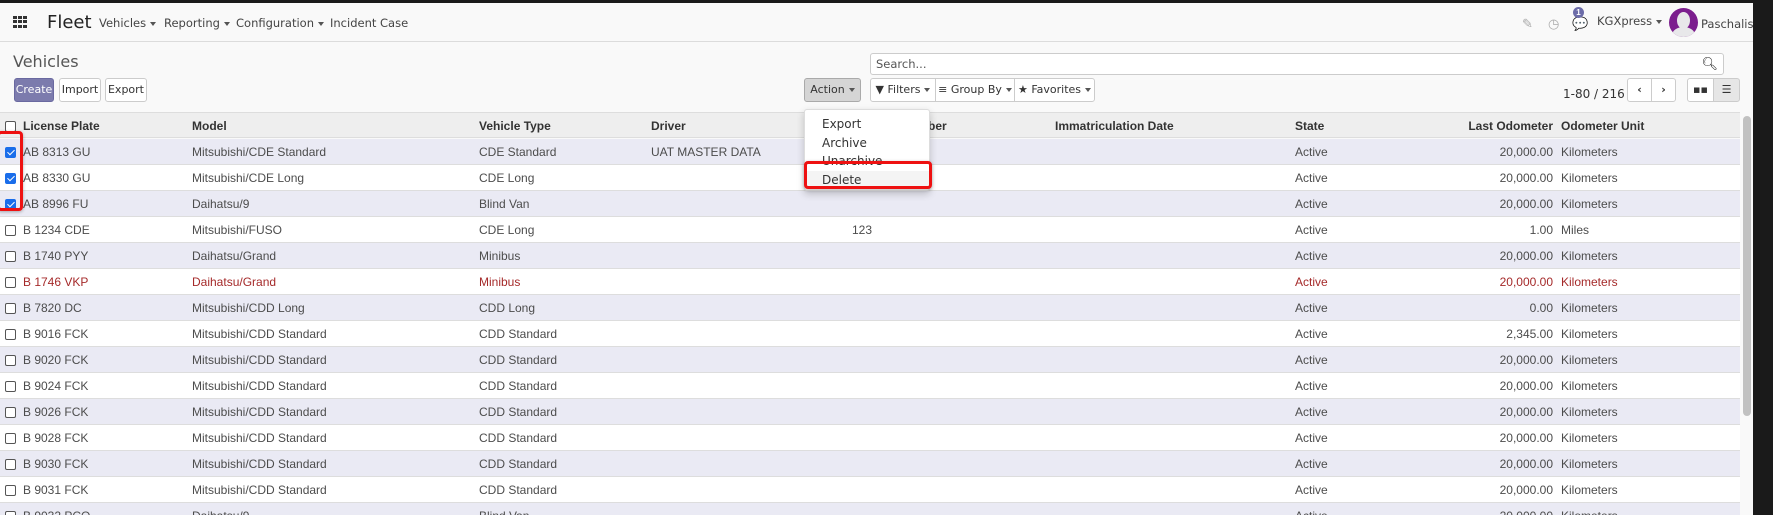 This screenshot has height=515, width=1773. Describe the element at coordinates (61, 126) in the screenshot. I see `column-header-license-plate: License Plate` at that location.